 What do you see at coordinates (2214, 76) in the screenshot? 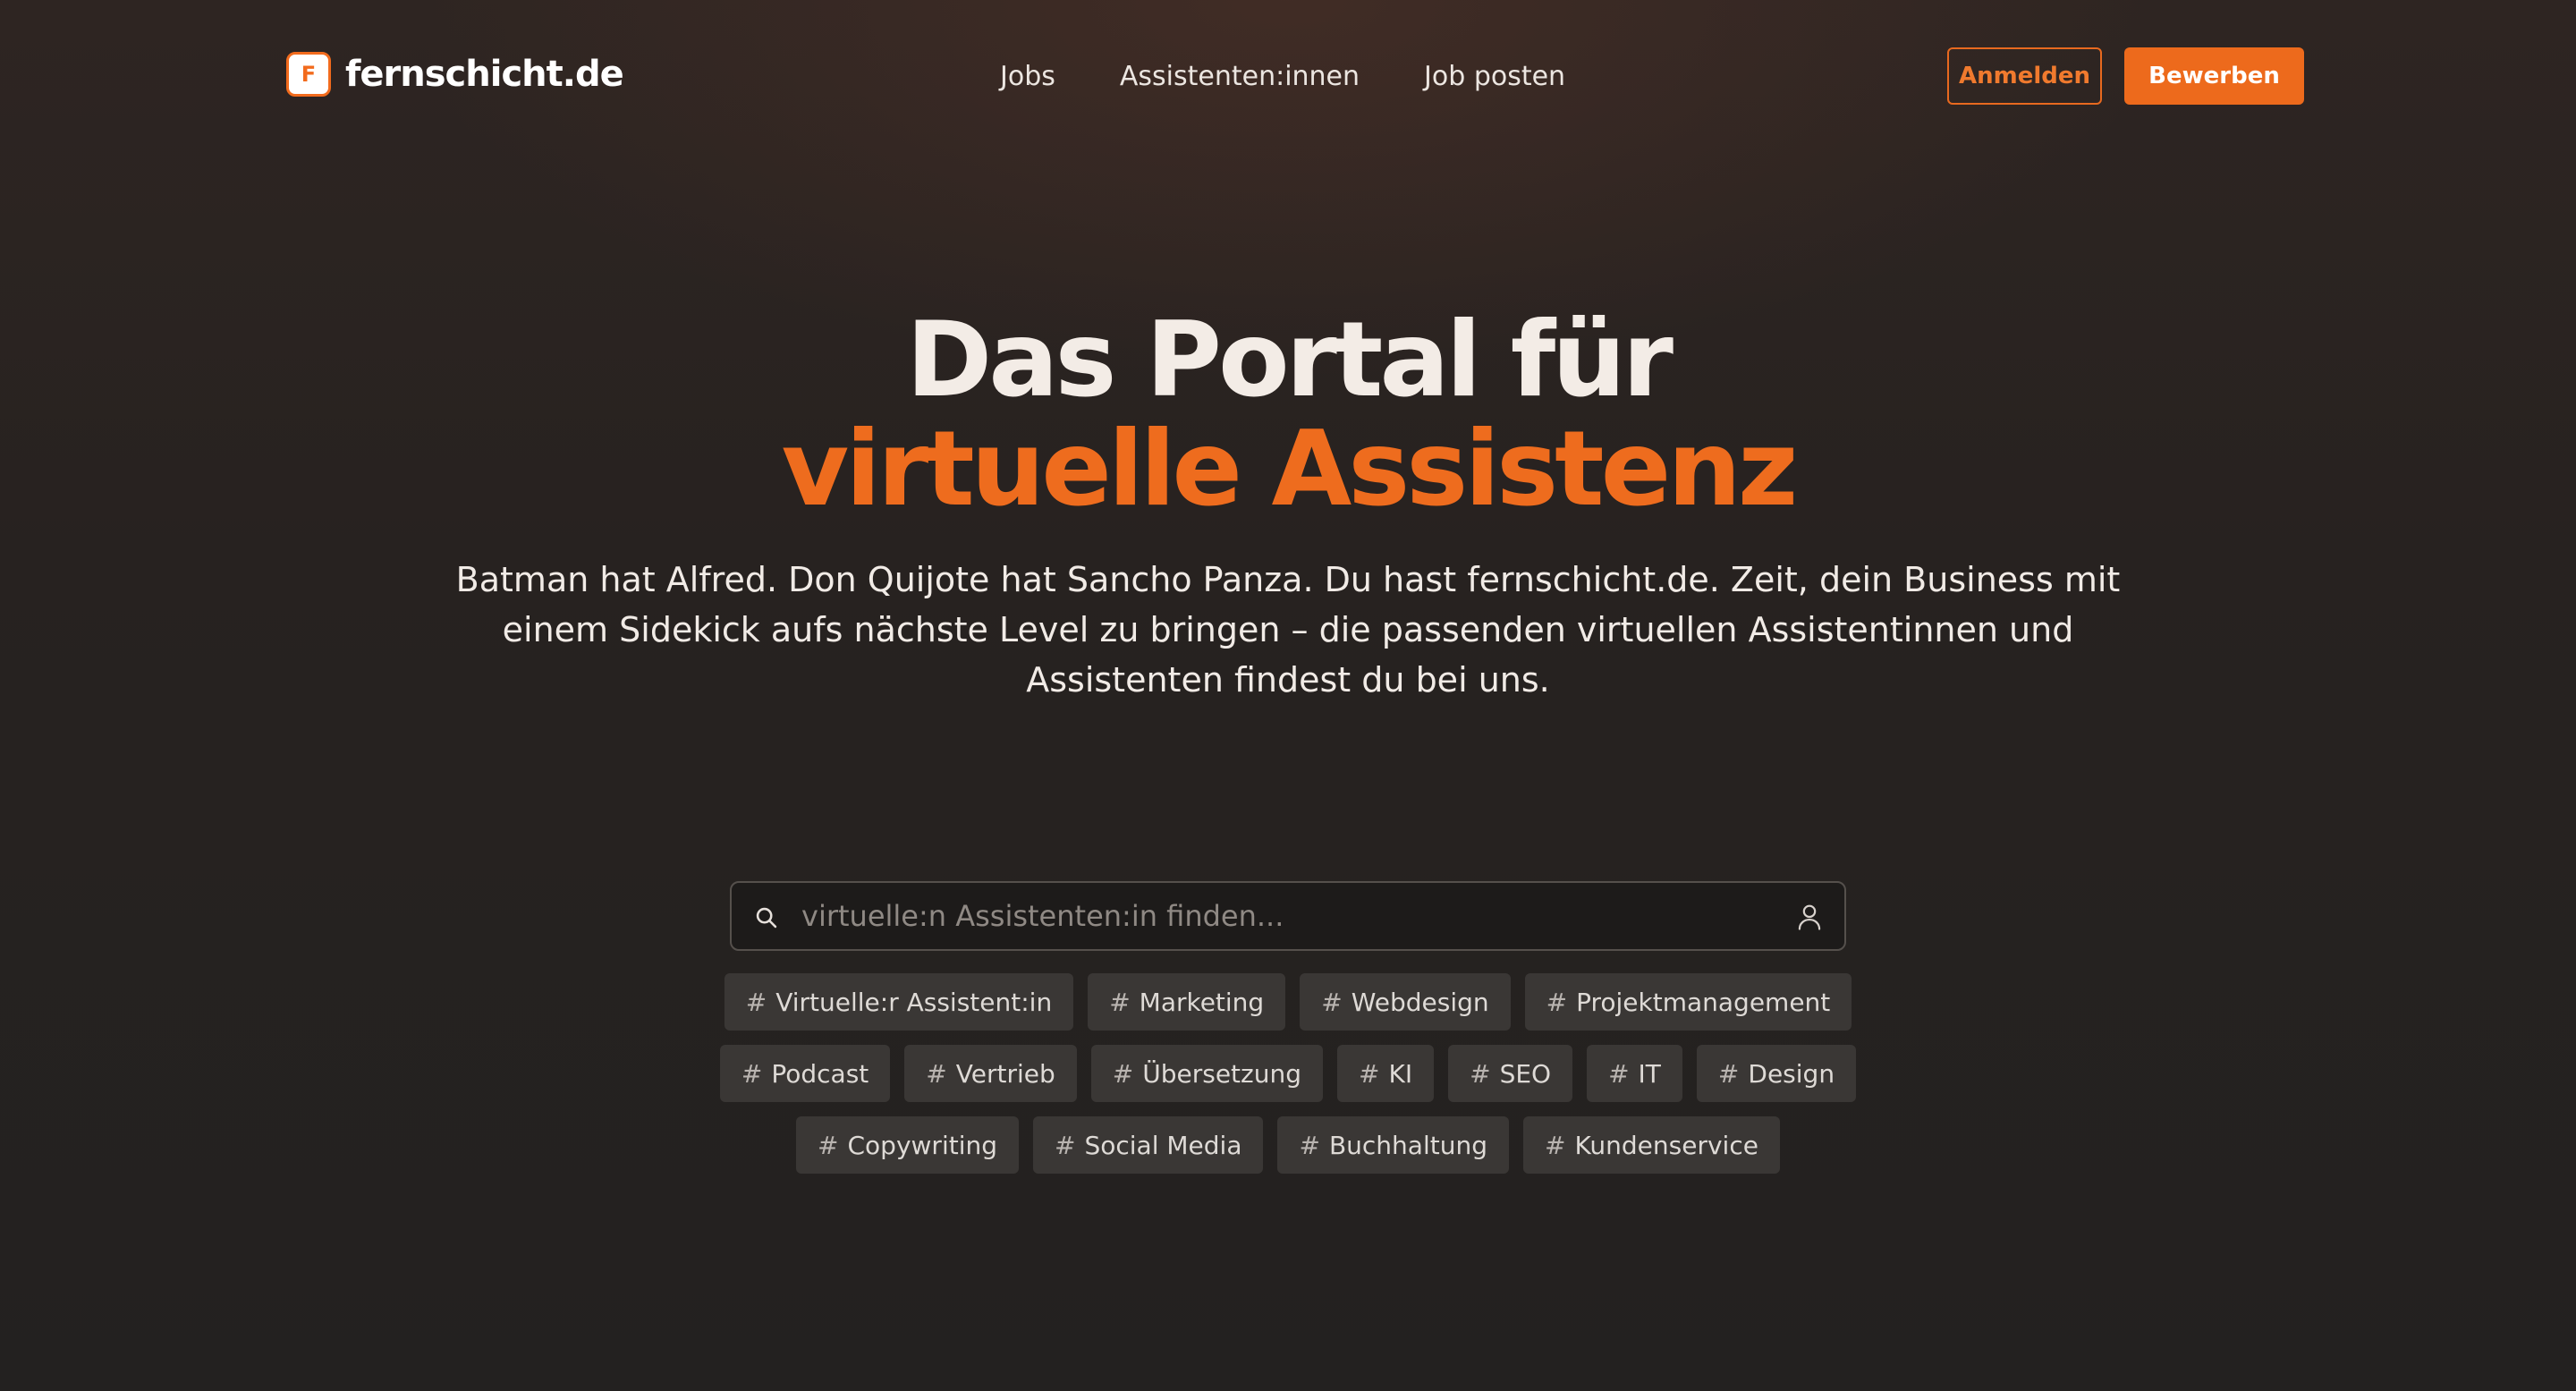
I see `apply-button: Bewerben` at bounding box center [2214, 76].